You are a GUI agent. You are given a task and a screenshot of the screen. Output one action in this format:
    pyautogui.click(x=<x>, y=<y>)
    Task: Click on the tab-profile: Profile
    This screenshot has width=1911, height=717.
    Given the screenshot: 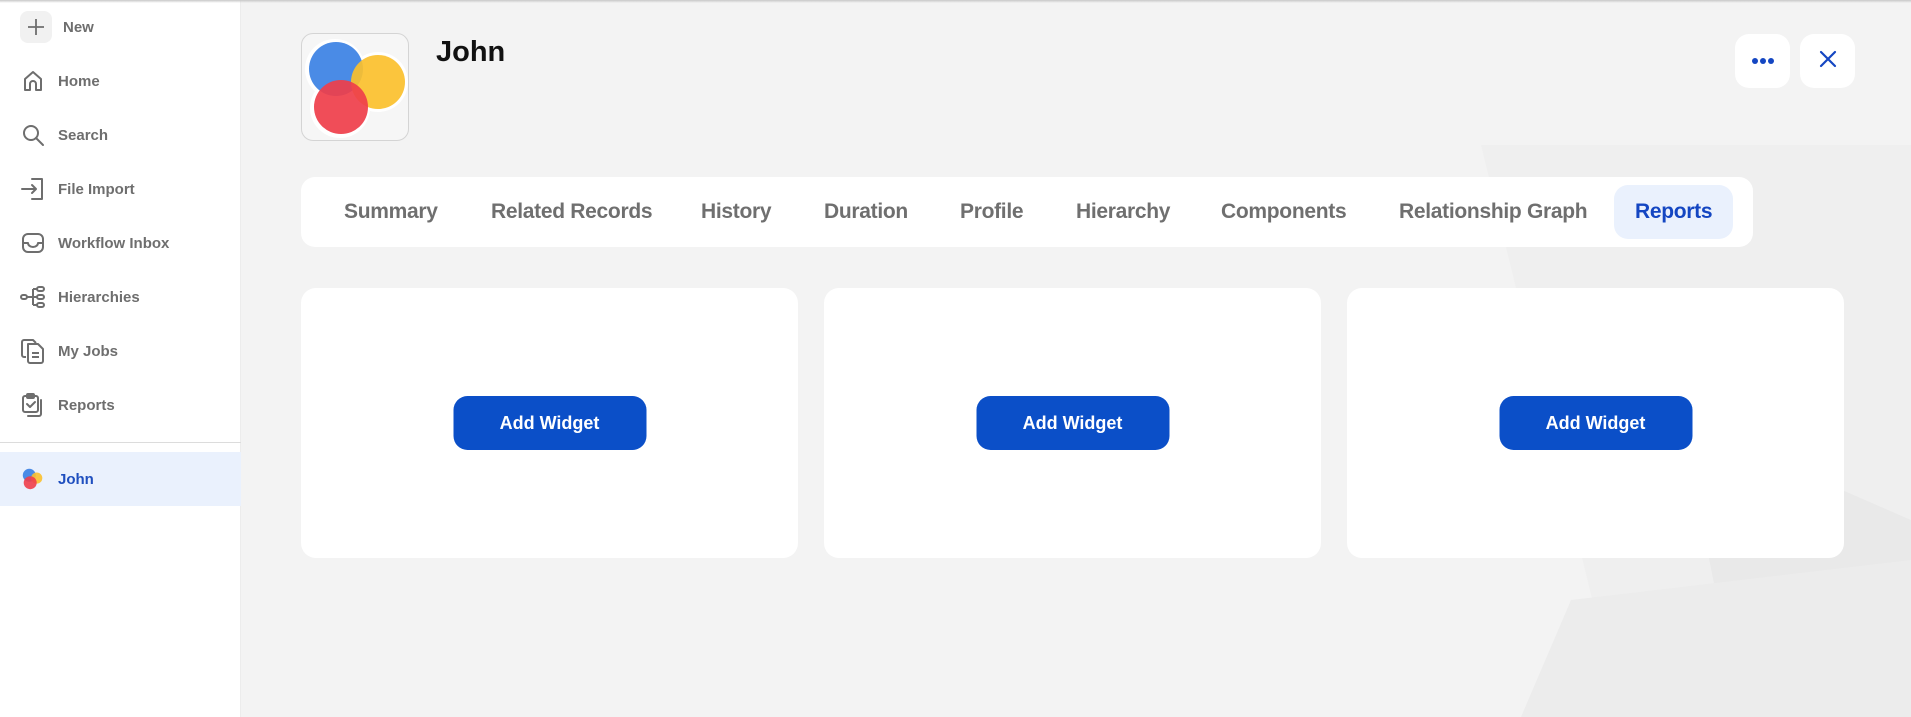 What is the action you would take?
    pyautogui.click(x=992, y=212)
    